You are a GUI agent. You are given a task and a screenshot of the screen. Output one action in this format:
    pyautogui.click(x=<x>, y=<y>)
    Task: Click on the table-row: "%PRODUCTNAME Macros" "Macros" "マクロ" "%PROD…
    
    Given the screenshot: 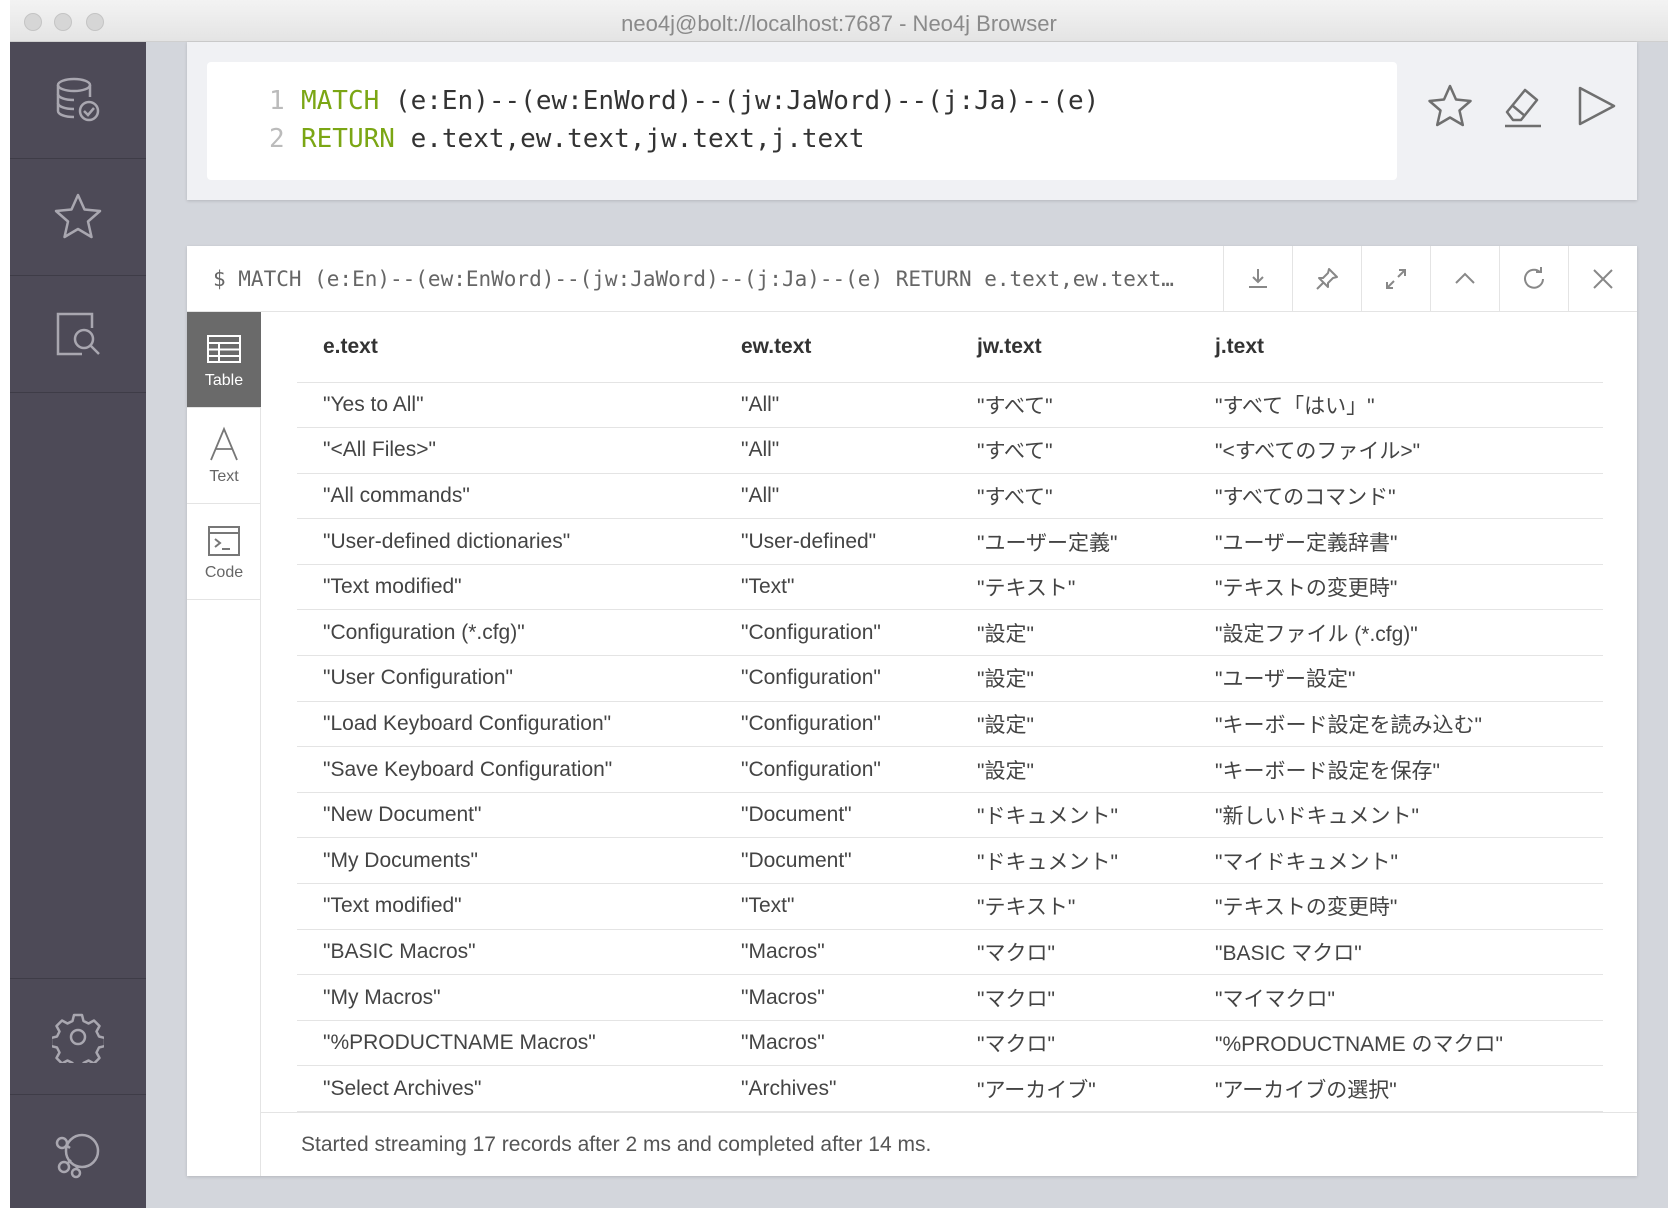 What is the action you would take?
    pyautogui.click(x=950, y=1043)
    